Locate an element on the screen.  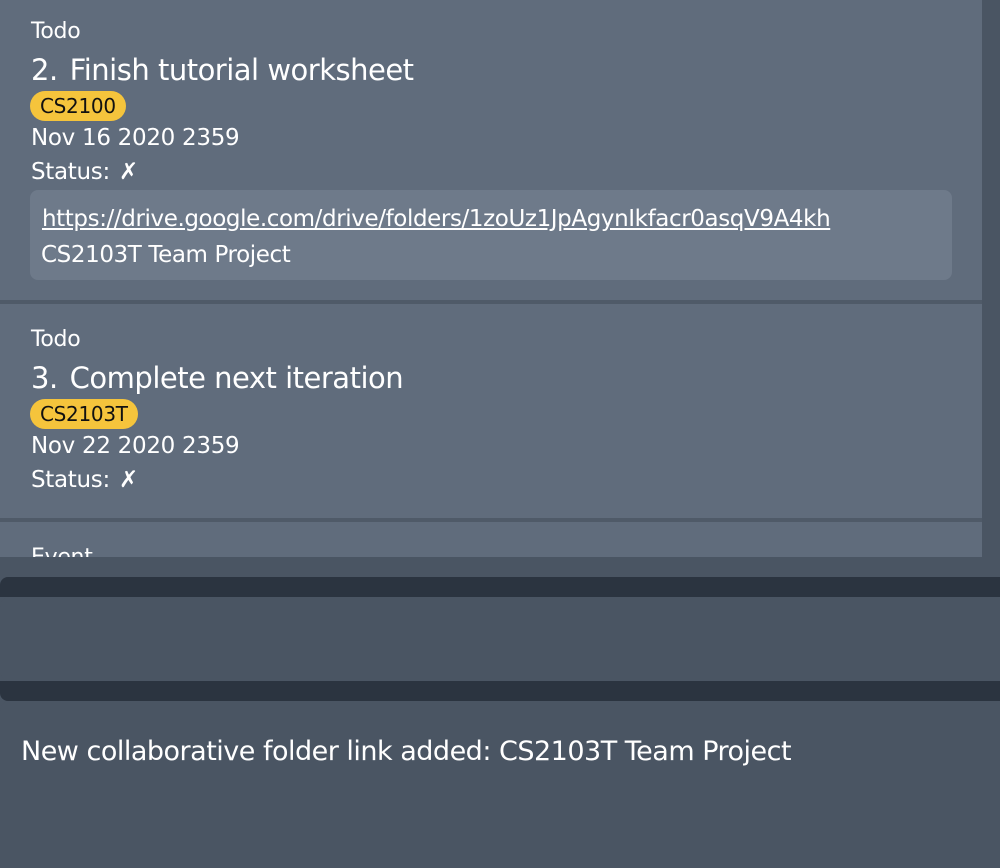
task-title-text: Finish tutorial worksheet is located at coordinates (241, 70).